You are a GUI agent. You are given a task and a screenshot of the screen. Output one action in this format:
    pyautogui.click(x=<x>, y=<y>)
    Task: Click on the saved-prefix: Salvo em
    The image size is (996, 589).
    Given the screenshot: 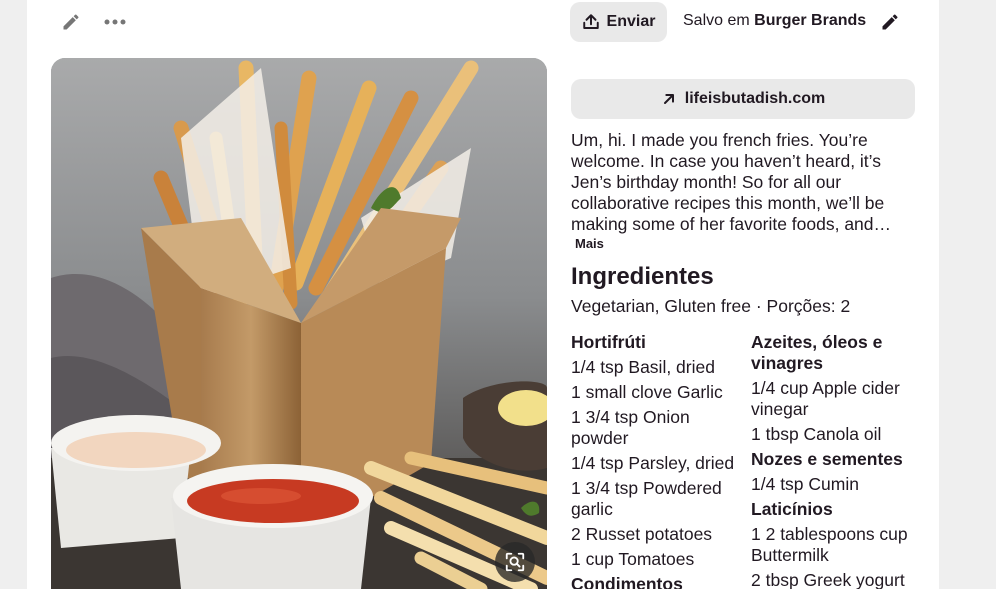 What is the action you would take?
    pyautogui.click(x=716, y=20)
    